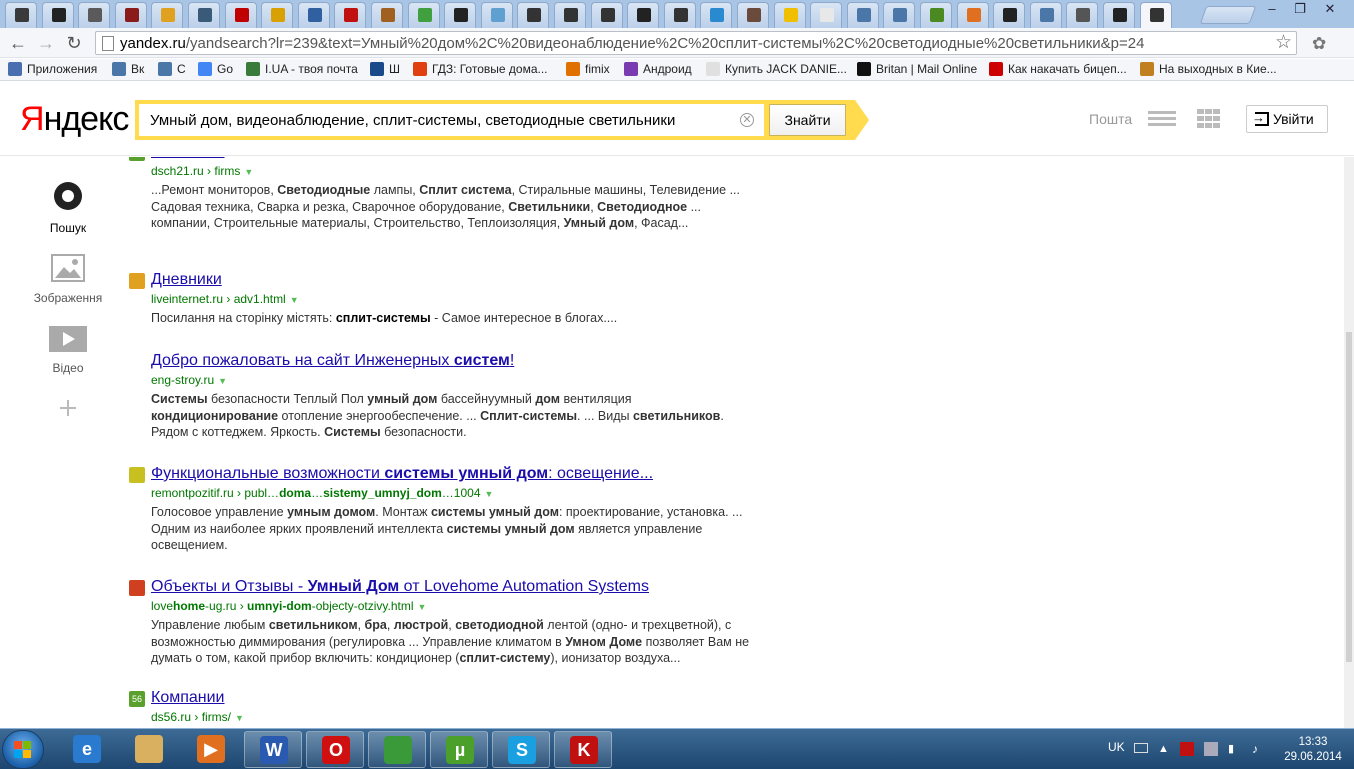 This screenshot has width=1354, height=769. What do you see at coordinates (302, 70) in the screenshot?
I see `bookmark-item: I.UA - твоя почта` at bounding box center [302, 70].